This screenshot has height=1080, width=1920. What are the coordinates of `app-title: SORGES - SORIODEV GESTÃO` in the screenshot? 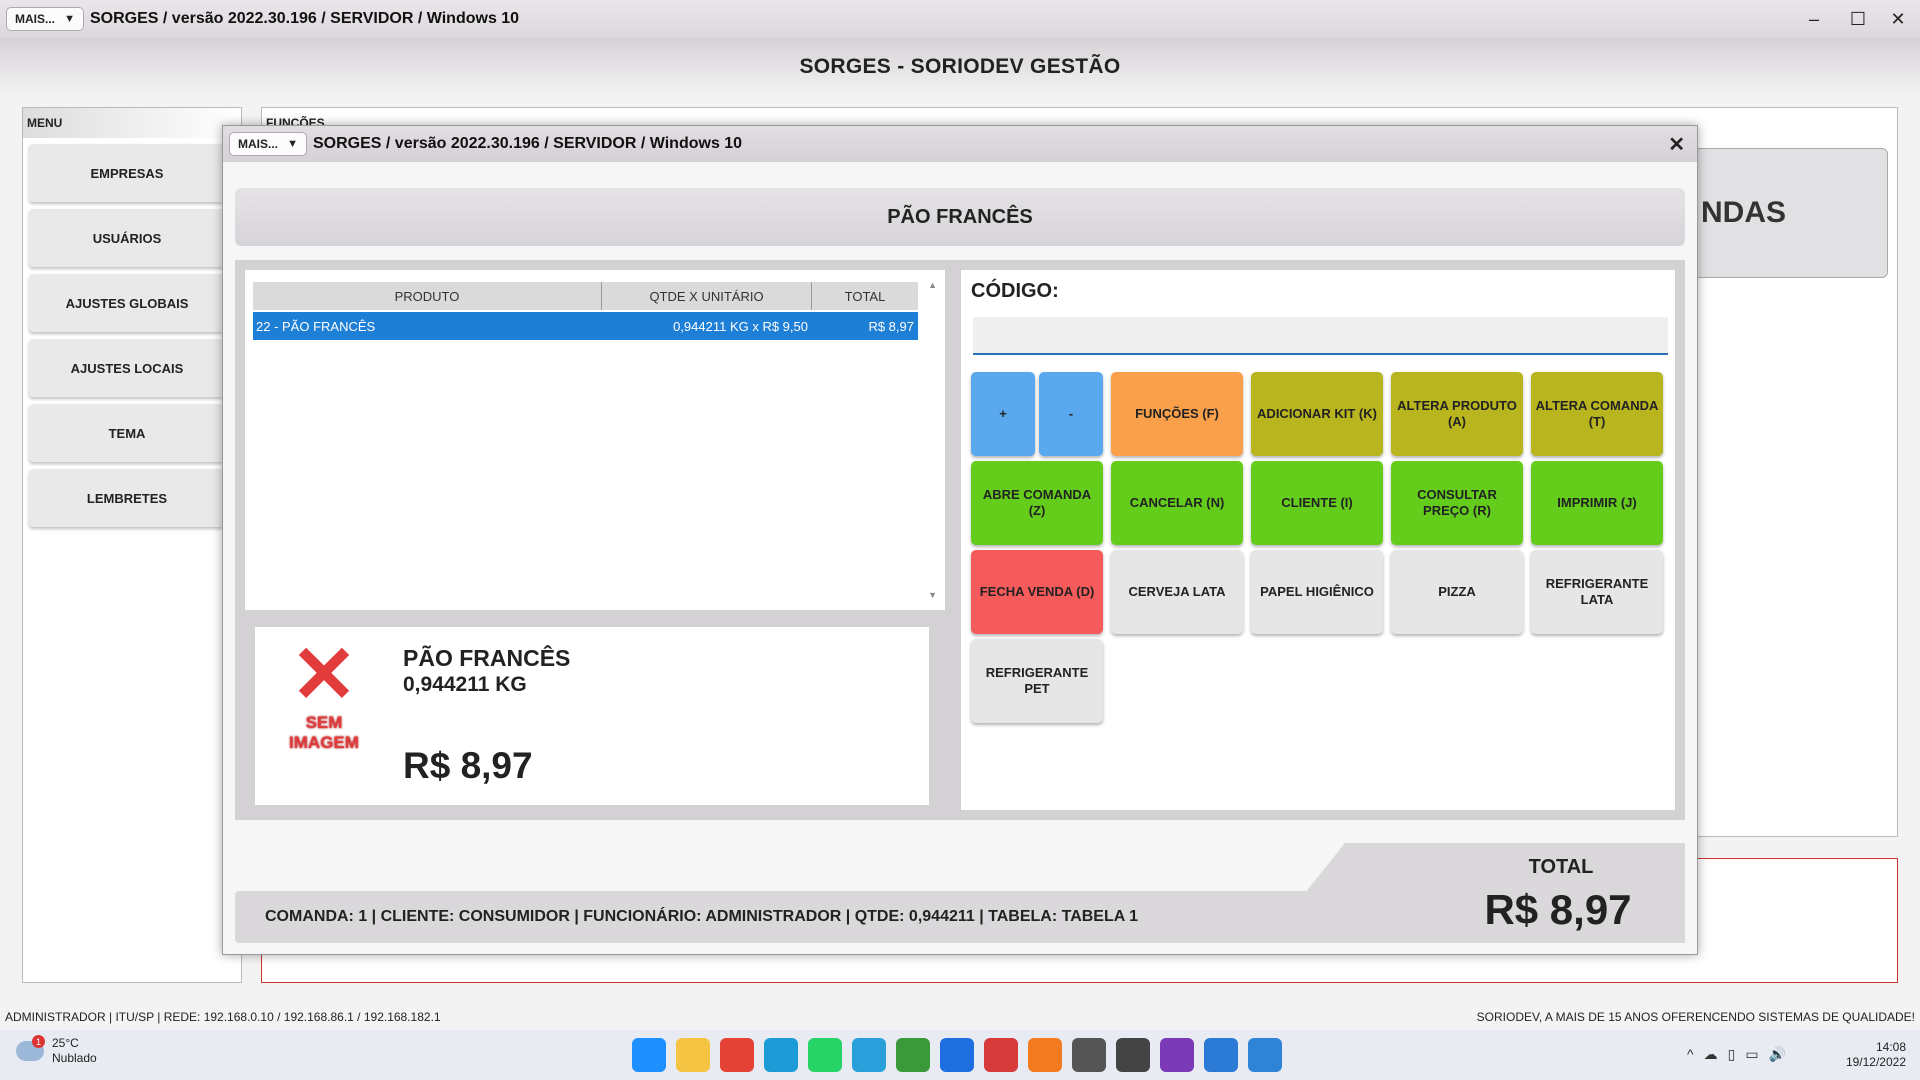 It's located at (960, 66).